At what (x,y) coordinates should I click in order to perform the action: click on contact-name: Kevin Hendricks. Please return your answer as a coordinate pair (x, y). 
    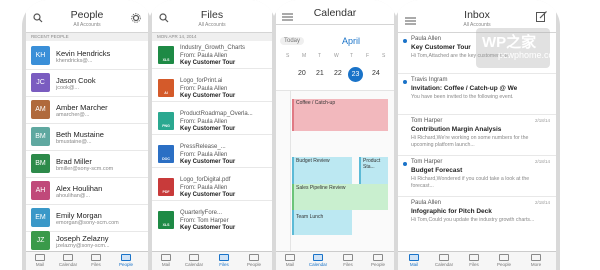
    Looking at the image, I should click on (83, 53).